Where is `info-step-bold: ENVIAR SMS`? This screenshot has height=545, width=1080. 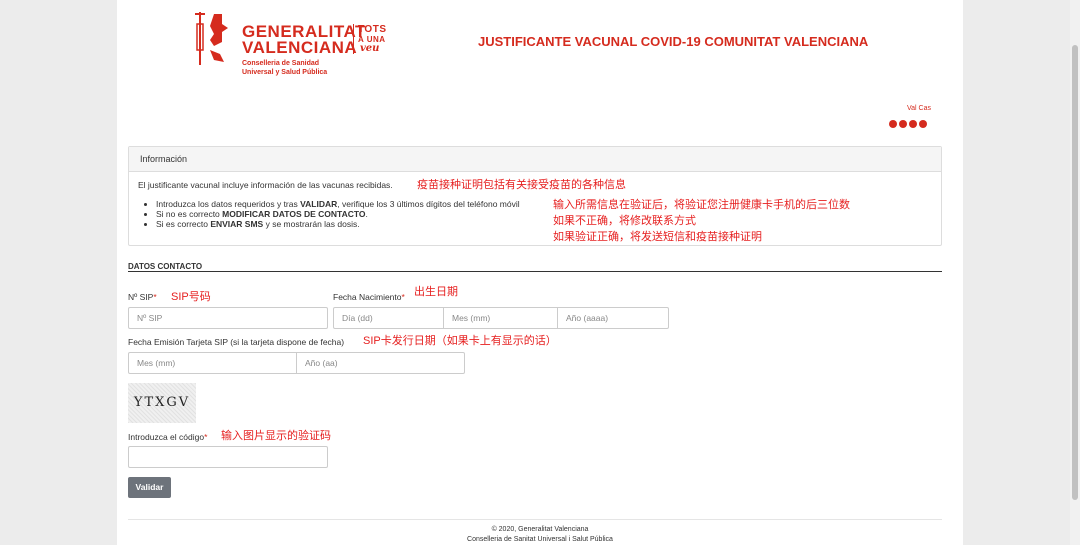
info-step-bold: ENVIAR SMS is located at coordinates (237, 224).